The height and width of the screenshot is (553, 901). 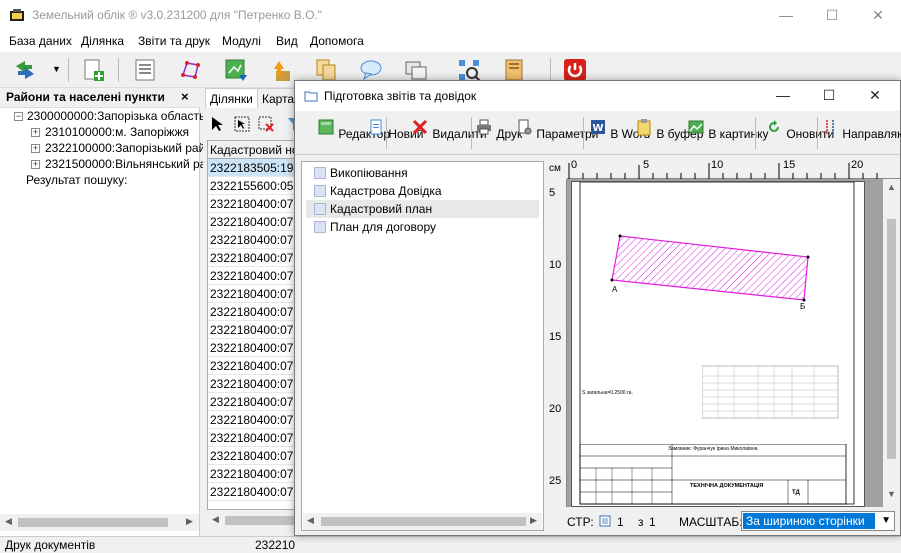 I want to click on scale-value: За шириною сторінки, so click(x=809, y=521).